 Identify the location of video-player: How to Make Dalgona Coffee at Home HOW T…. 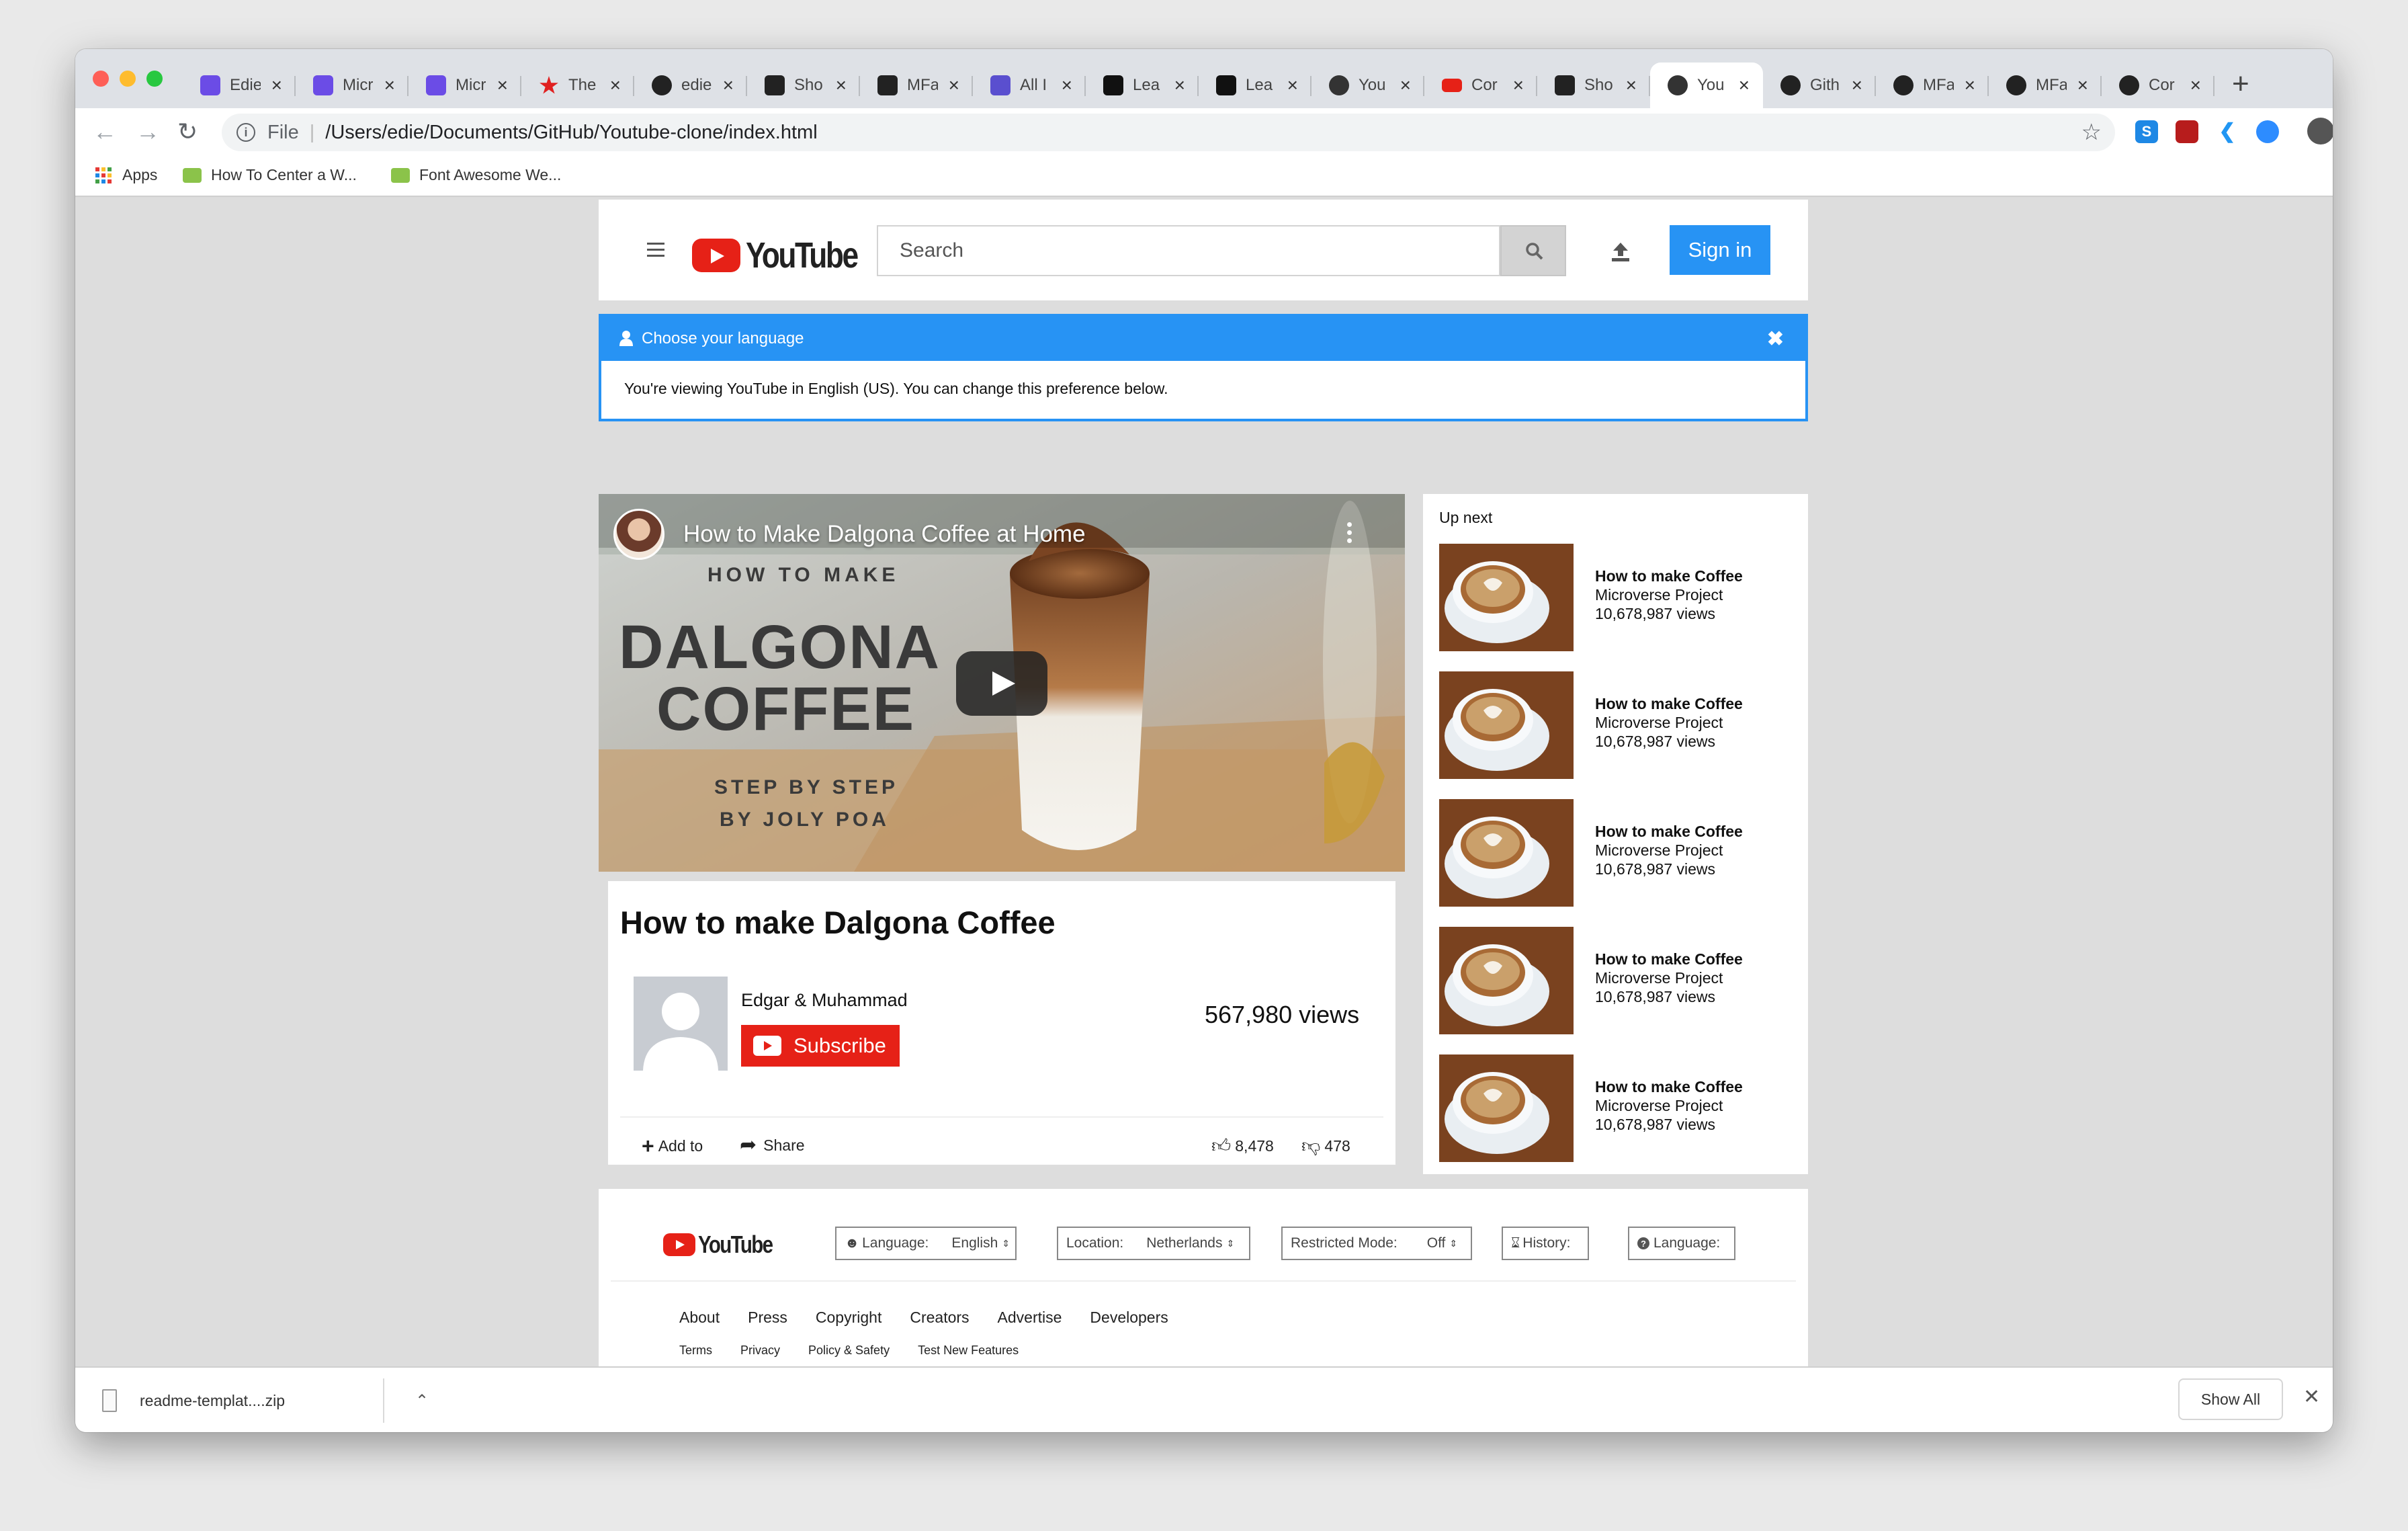
(1002, 683).